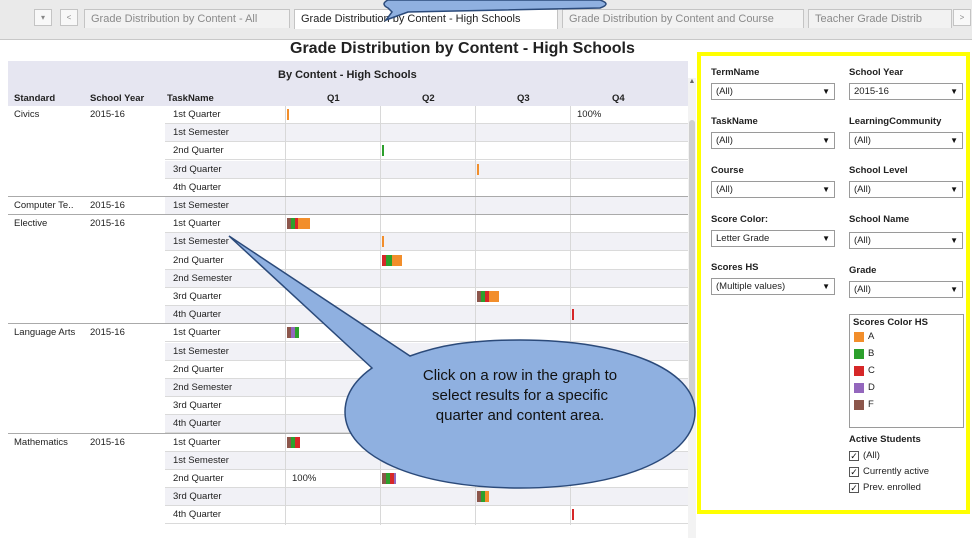 This screenshot has height=540, width=972. What do you see at coordinates (906, 240) in the screenshot?
I see `filter-select-school-name: (All) ▼` at bounding box center [906, 240].